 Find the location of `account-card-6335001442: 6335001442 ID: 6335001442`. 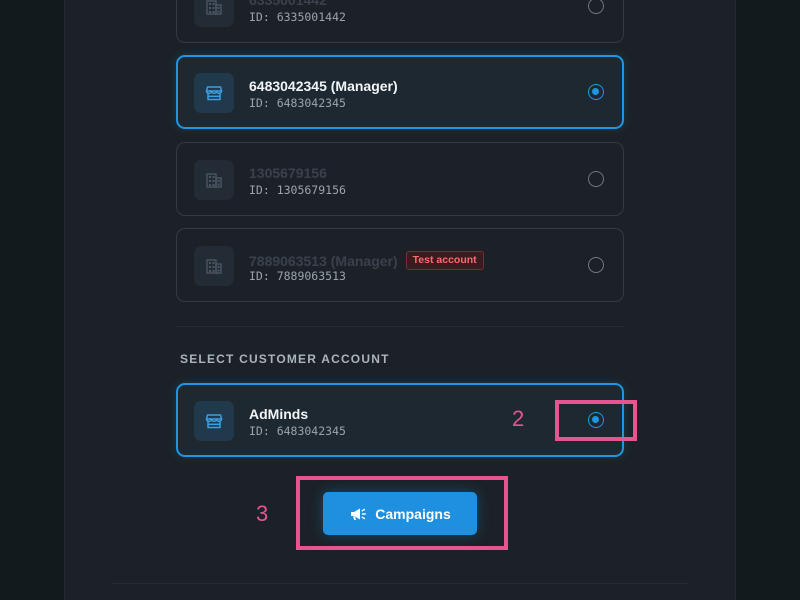

account-card-6335001442: 6335001442 ID: 6335001442 is located at coordinates (400, 21).